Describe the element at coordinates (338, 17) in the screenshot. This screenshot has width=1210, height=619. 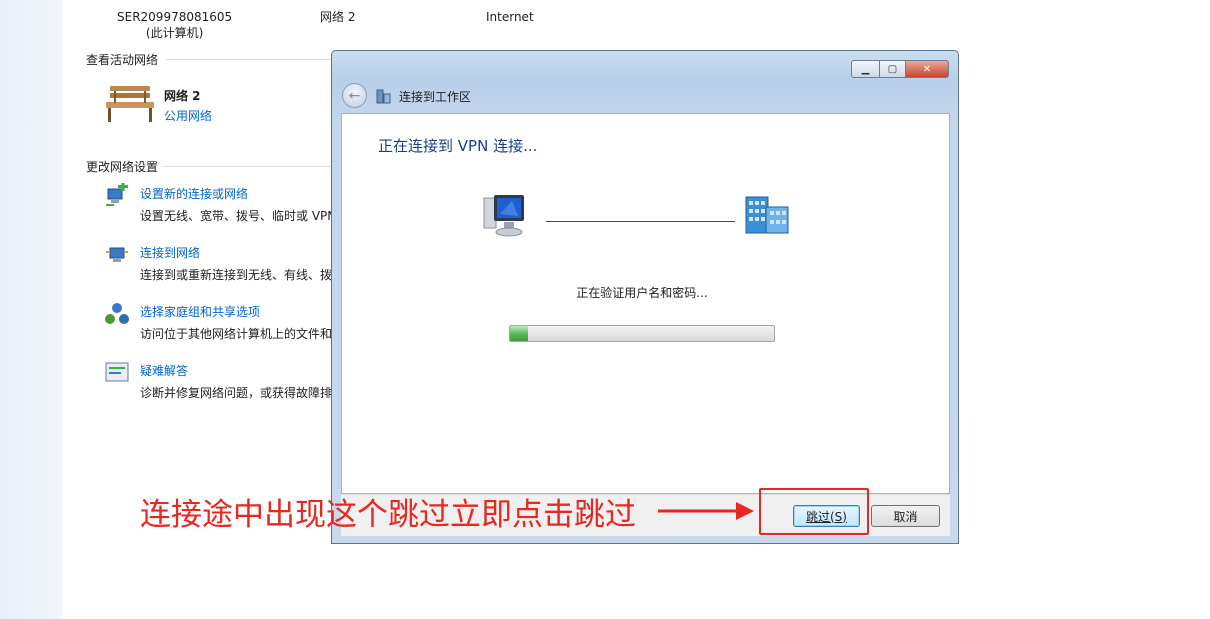
I see `network-node-label: 网络 2` at that location.